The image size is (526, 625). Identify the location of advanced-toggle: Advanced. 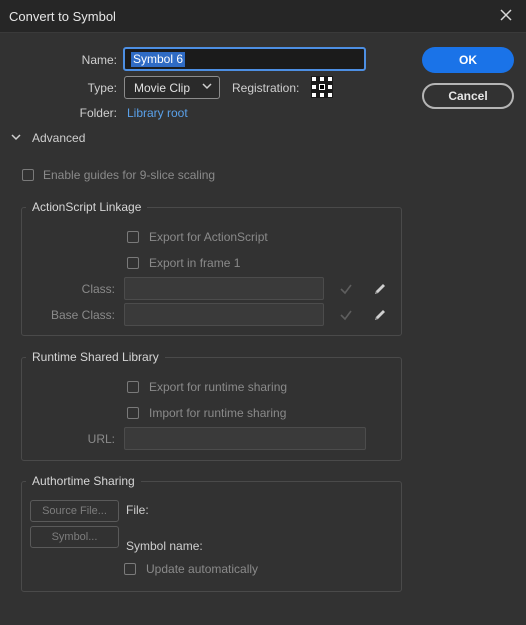
(58, 138).